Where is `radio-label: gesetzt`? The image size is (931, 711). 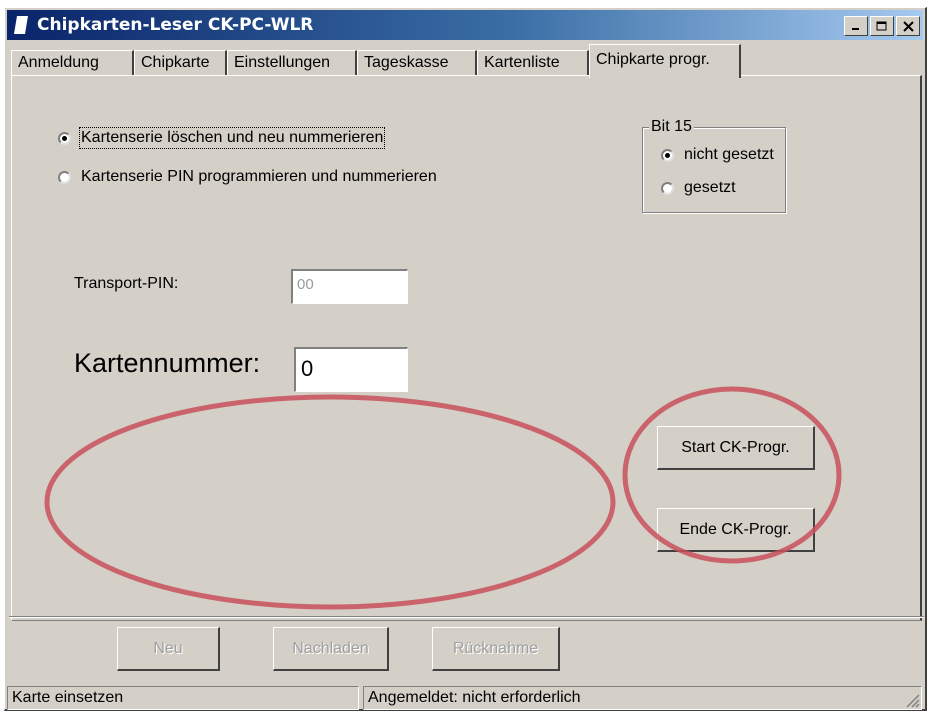
radio-label: gesetzt is located at coordinates (710, 187).